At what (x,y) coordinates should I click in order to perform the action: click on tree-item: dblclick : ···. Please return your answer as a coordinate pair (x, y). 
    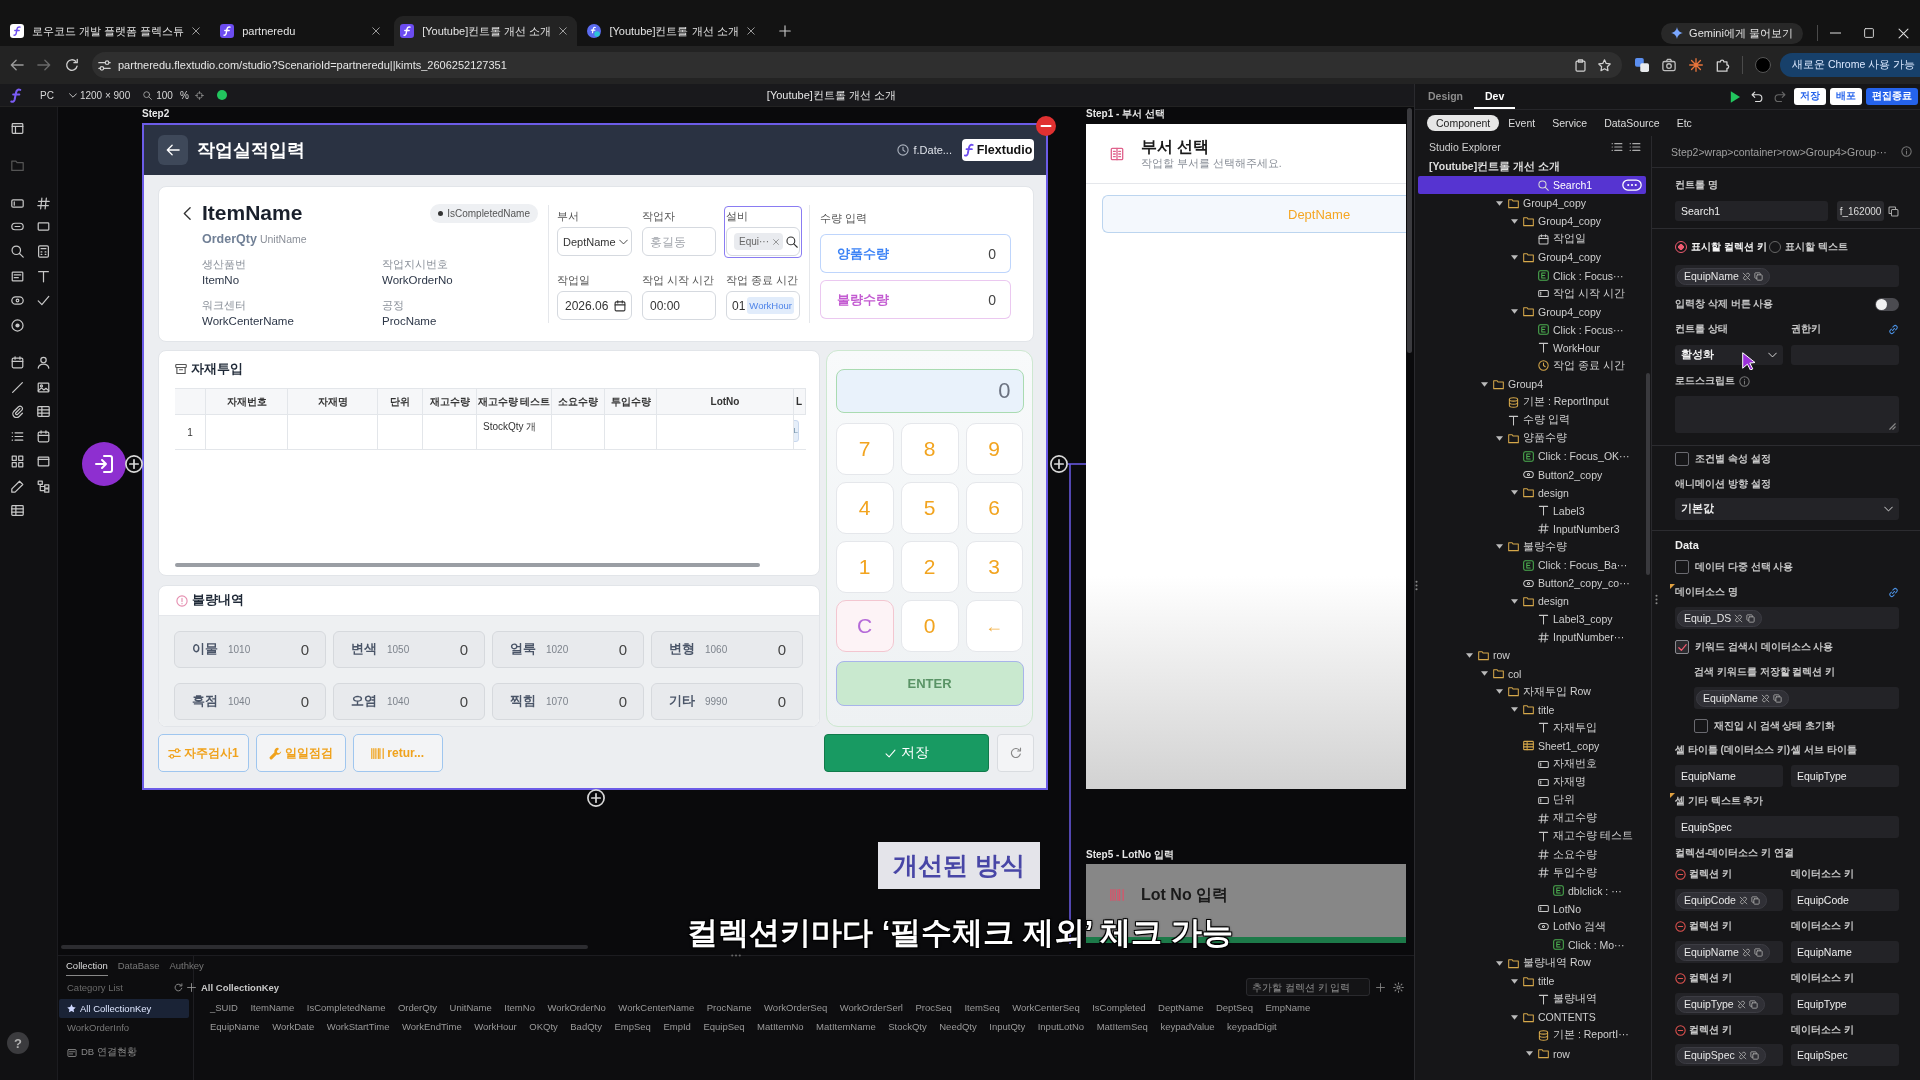
    Looking at the image, I should click on (1532, 890).